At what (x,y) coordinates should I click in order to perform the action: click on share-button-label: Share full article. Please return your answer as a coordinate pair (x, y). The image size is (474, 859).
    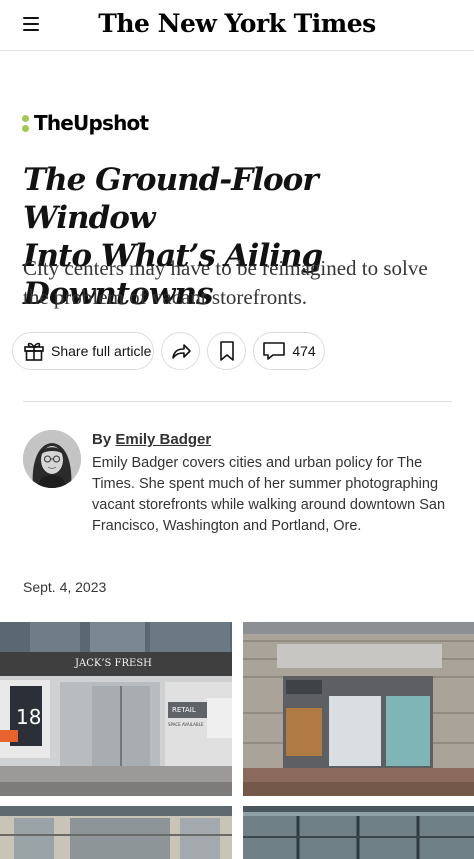
    Looking at the image, I should click on (101, 351).